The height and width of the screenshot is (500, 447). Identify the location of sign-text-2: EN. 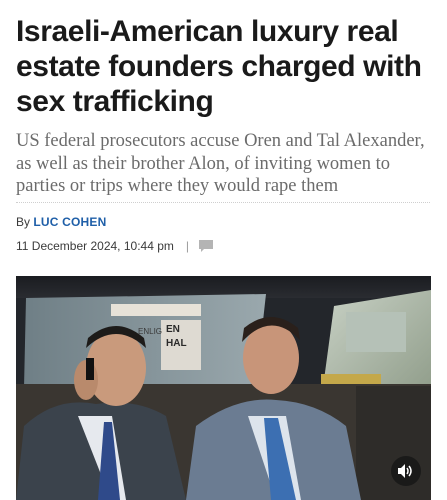
(173, 329).